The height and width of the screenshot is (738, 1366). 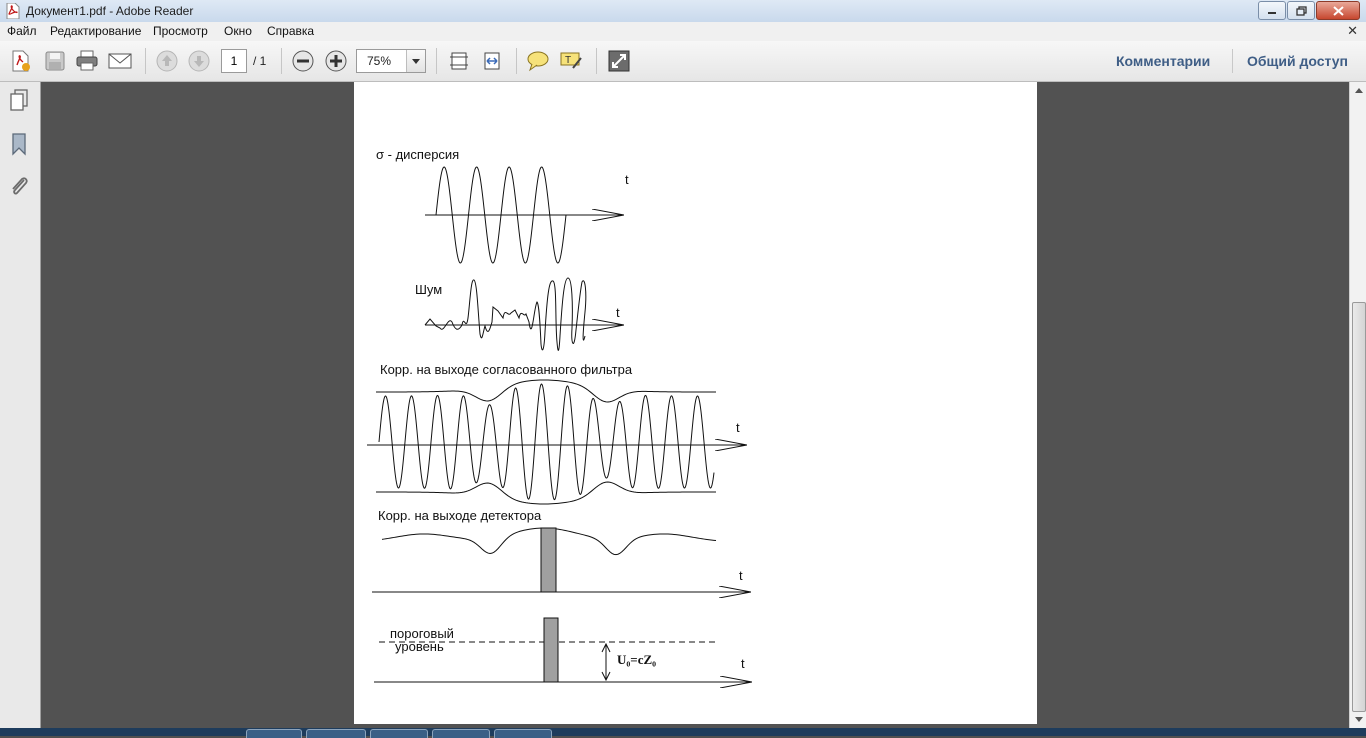 I want to click on expand-icon, so click(x=619, y=61).